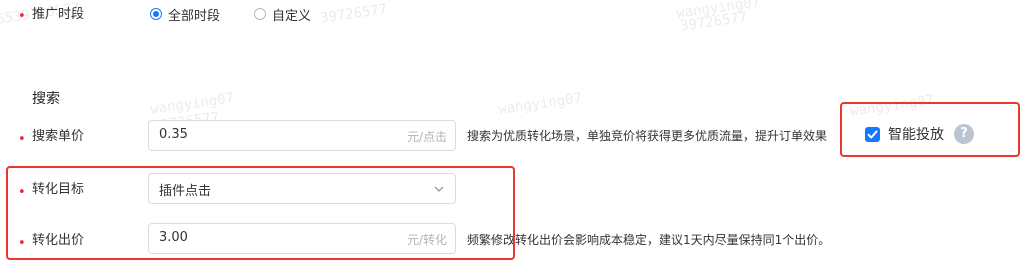 The width and height of the screenshot is (1024, 266). Describe the element at coordinates (46, 99) in the screenshot. I see `section-title-search: 搜索` at that location.